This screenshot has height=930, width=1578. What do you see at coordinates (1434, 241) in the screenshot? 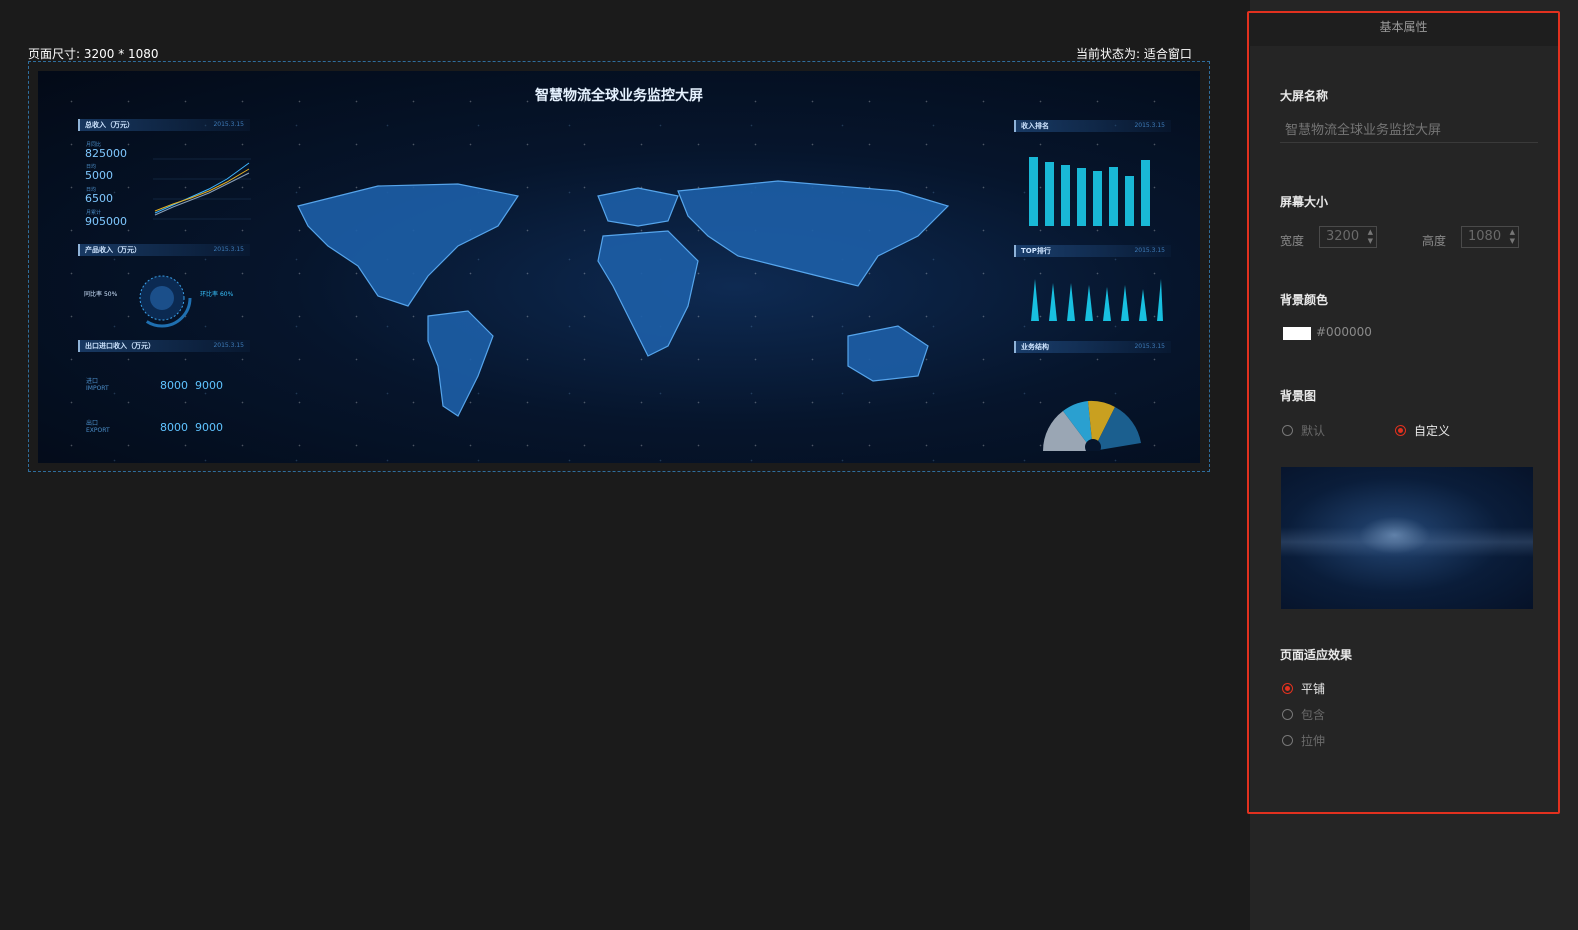
I see `height-label: 高度` at bounding box center [1434, 241].